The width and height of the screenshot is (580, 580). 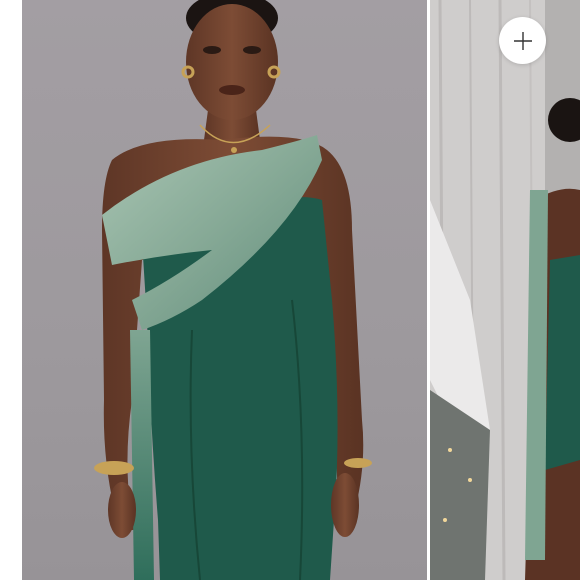 I want to click on plus-icon, so click(x=522, y=40).